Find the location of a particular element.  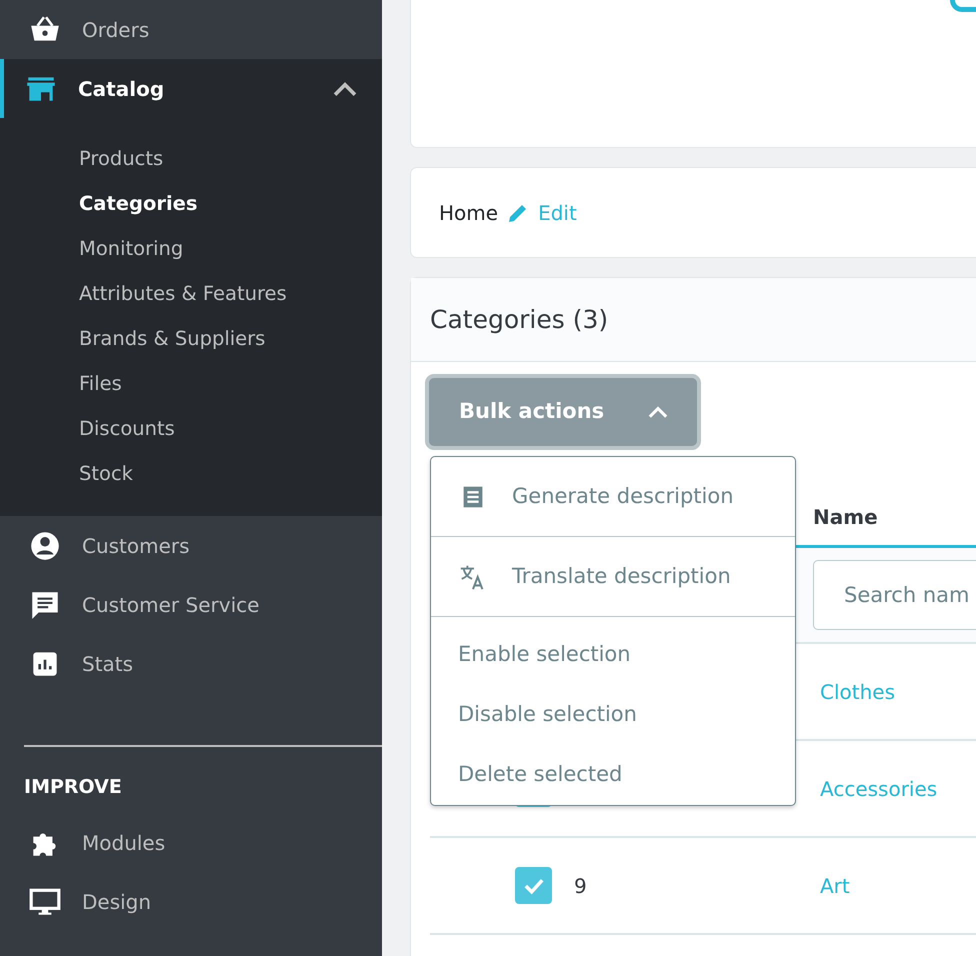

menu-item: Translate description is located at coordinates (613, 577).